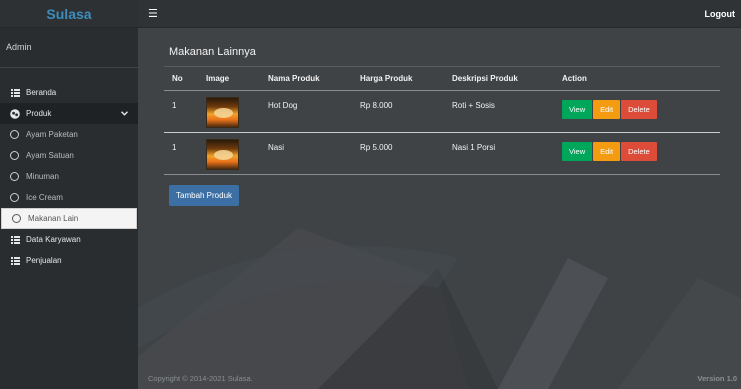 Image resolution: width=741 pixels, height=389 pixels. Describe the element at coordinates (306, 78) in the screenshot. I see `col-header-name: Nama Produk` at that location.